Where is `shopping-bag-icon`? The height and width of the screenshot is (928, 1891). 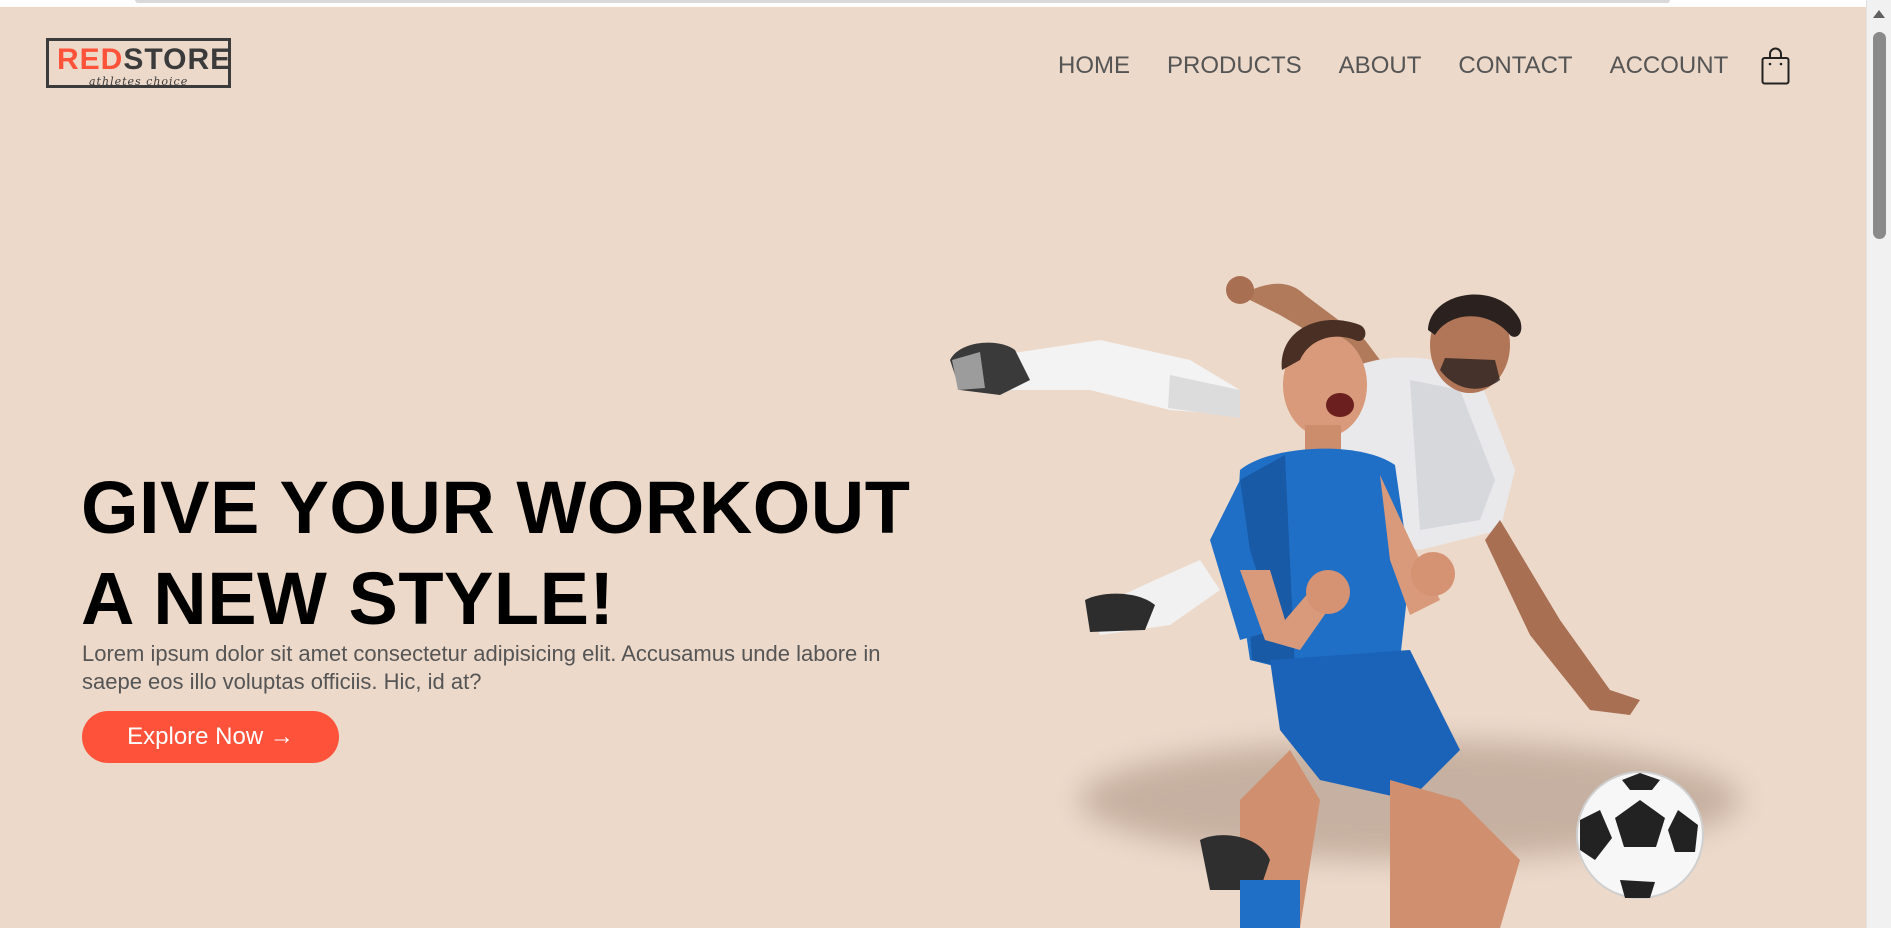 shopping-bag-icon is located at coordinates (1775, 66).